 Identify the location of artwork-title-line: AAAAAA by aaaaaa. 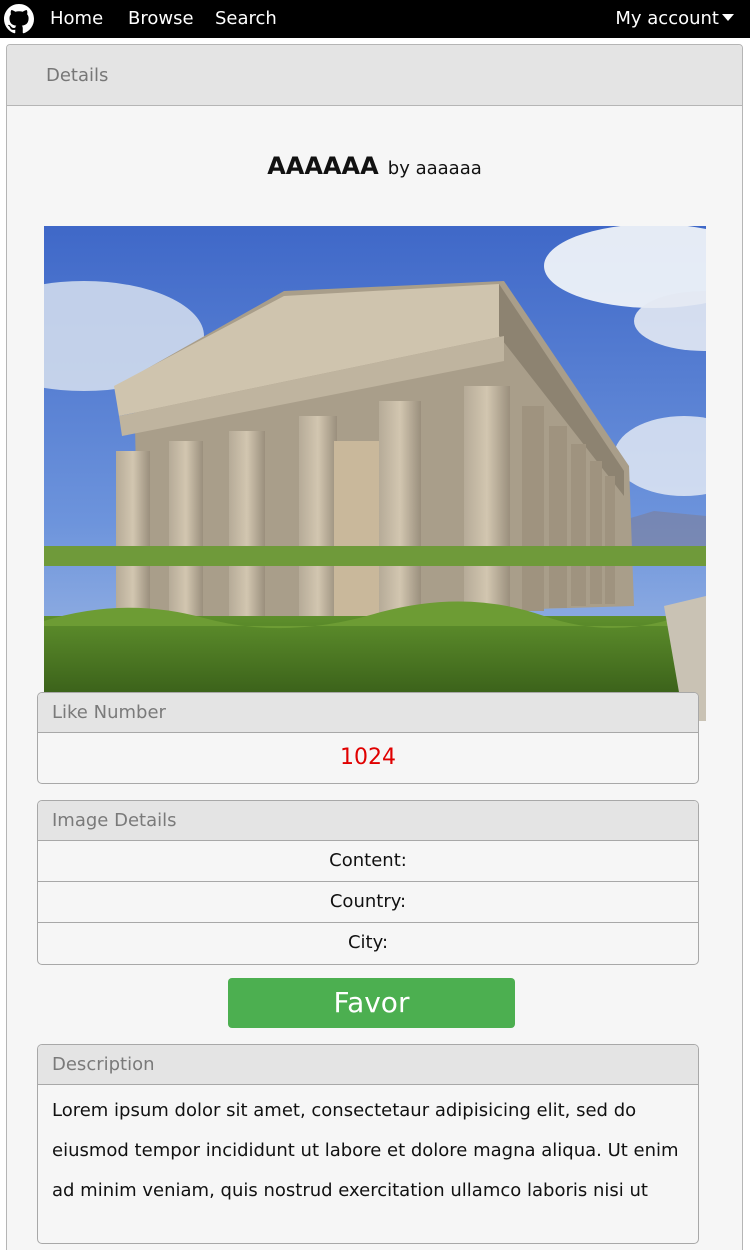
(374, 166).